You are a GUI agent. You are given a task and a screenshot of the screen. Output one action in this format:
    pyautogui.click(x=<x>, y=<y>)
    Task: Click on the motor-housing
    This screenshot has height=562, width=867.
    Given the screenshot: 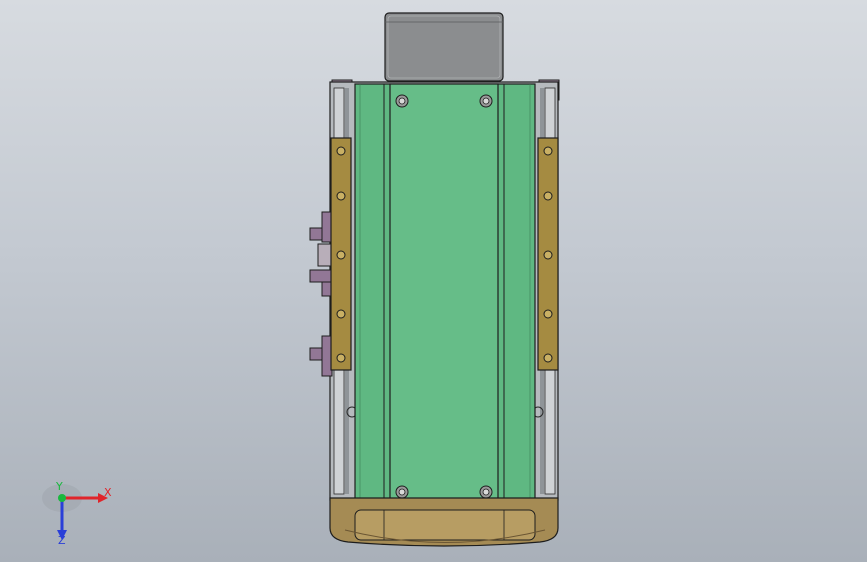 What is the action you would take?
    pyautogui.click(x=444, y=47)
    